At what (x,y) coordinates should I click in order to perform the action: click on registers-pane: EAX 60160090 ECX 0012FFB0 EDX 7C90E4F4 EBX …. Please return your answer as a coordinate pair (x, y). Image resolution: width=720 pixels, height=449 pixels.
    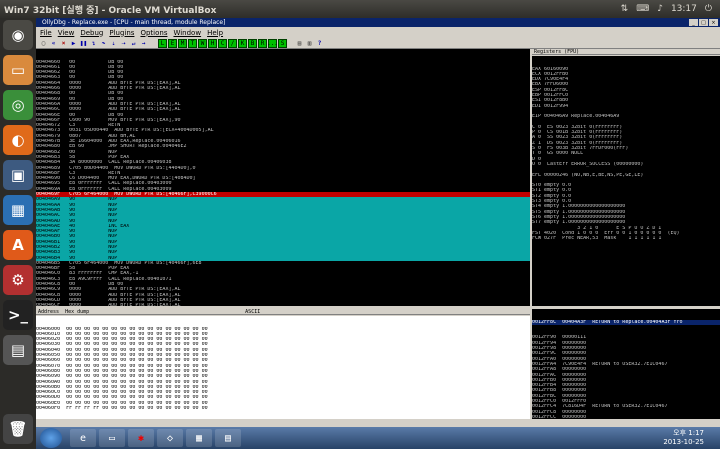
    Looking at the image, I should click on (626, 181).